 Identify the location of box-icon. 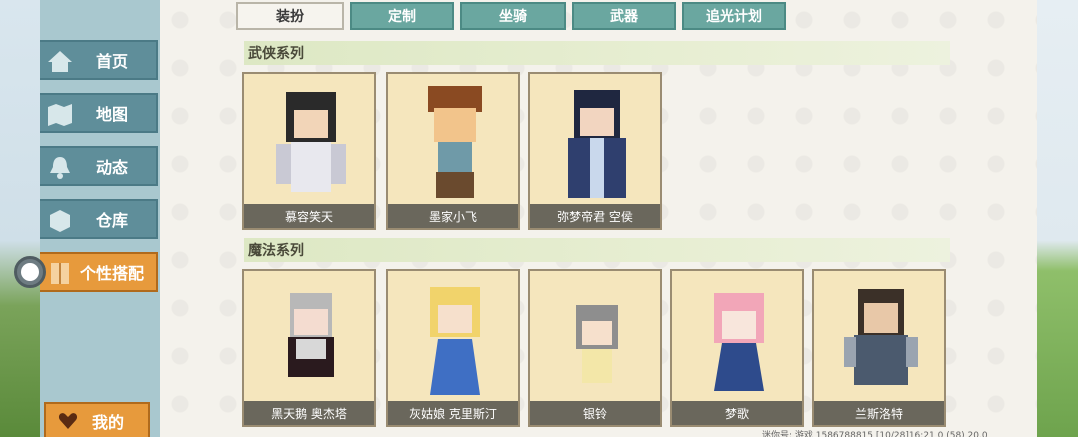
(60, 221).